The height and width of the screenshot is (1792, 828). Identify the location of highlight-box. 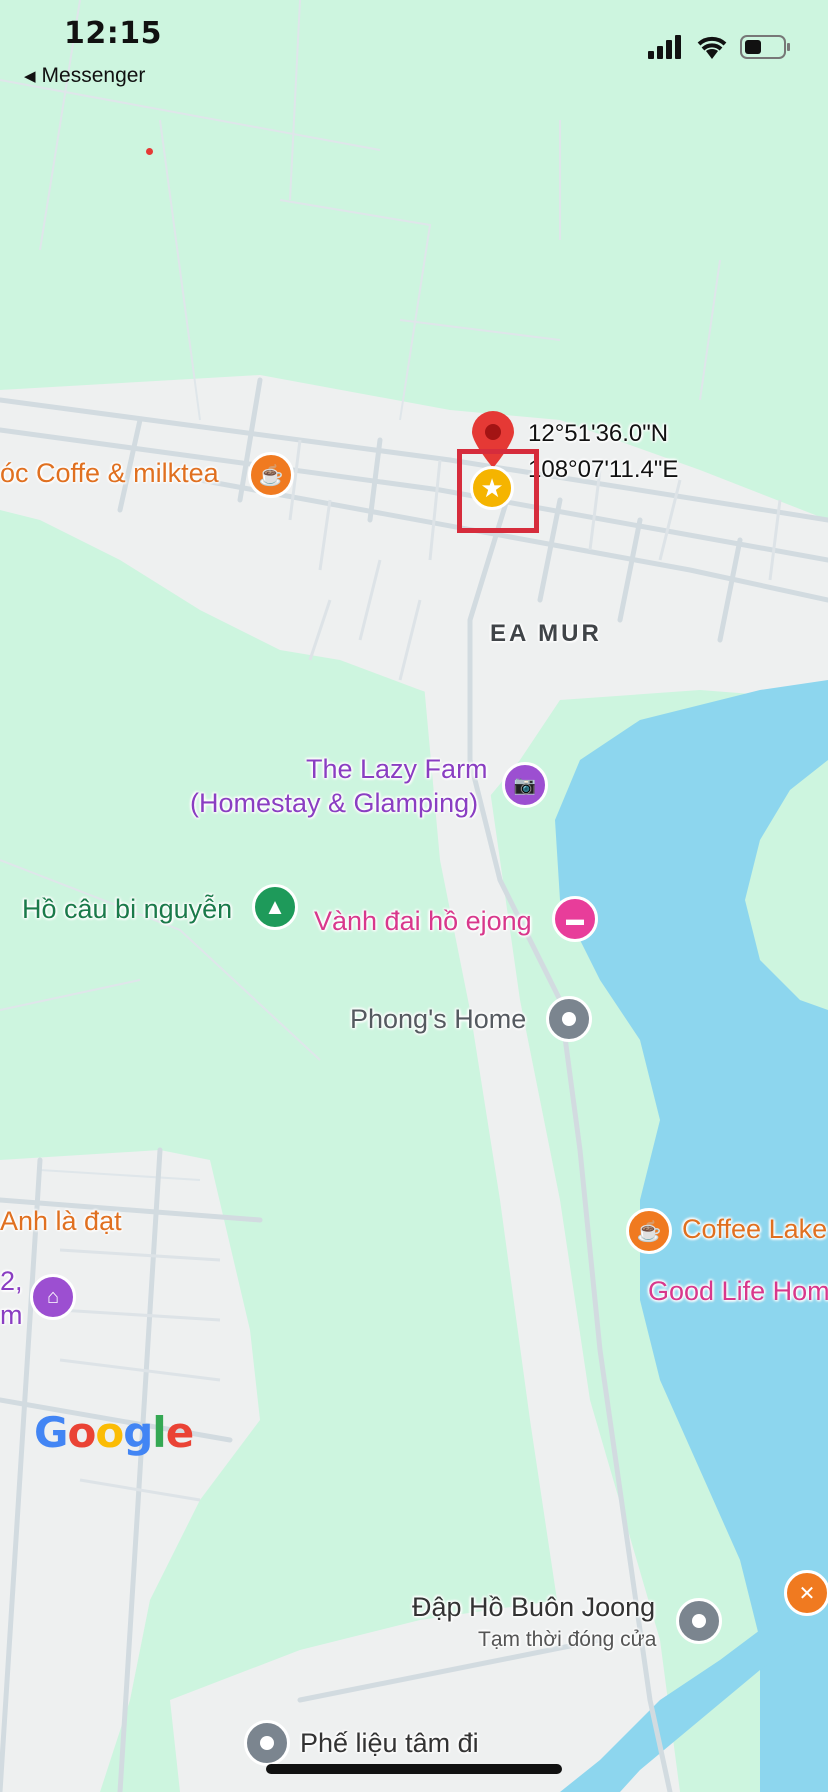
(498, 491).